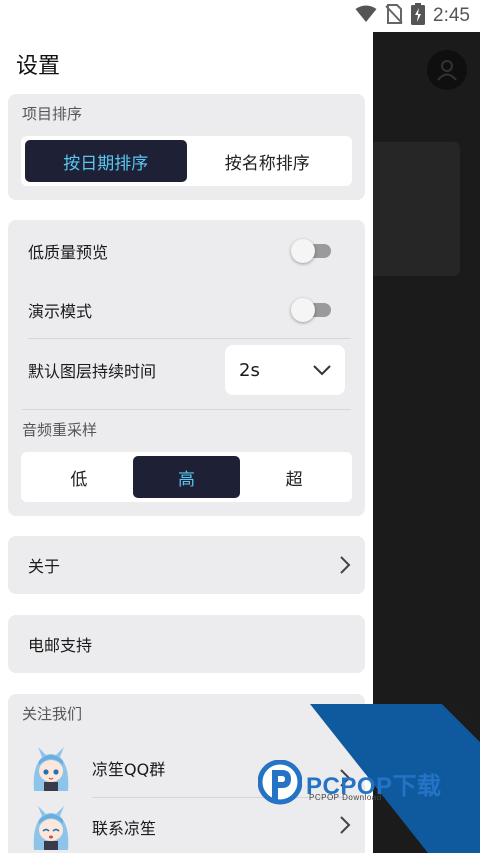  What do you see at coordinates (285, 370) in the screenshot?
I see `layer-duration-dropdown: 2s` at bounding box center [285, 370].